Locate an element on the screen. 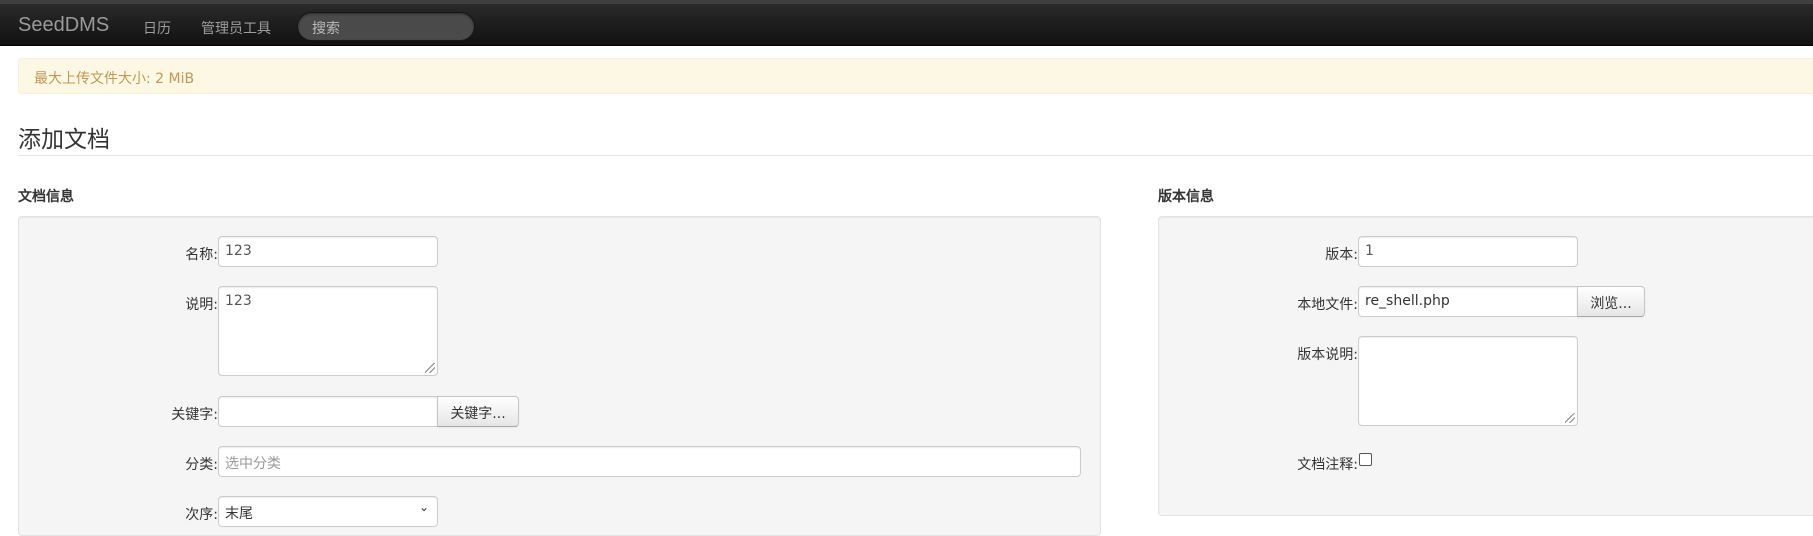 This screenshot has height=536, width=1813. version-label: 版本: is located at coordinates (1341, 255).